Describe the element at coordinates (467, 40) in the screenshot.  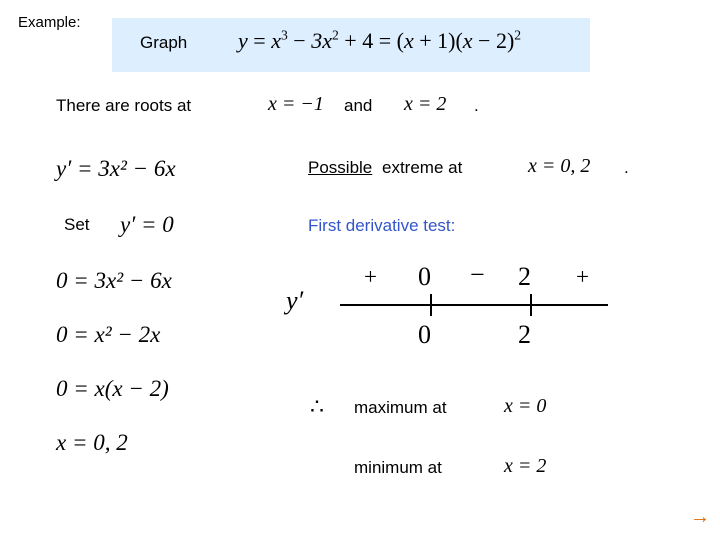
I see `equation-factor-x-2: x` at that location.